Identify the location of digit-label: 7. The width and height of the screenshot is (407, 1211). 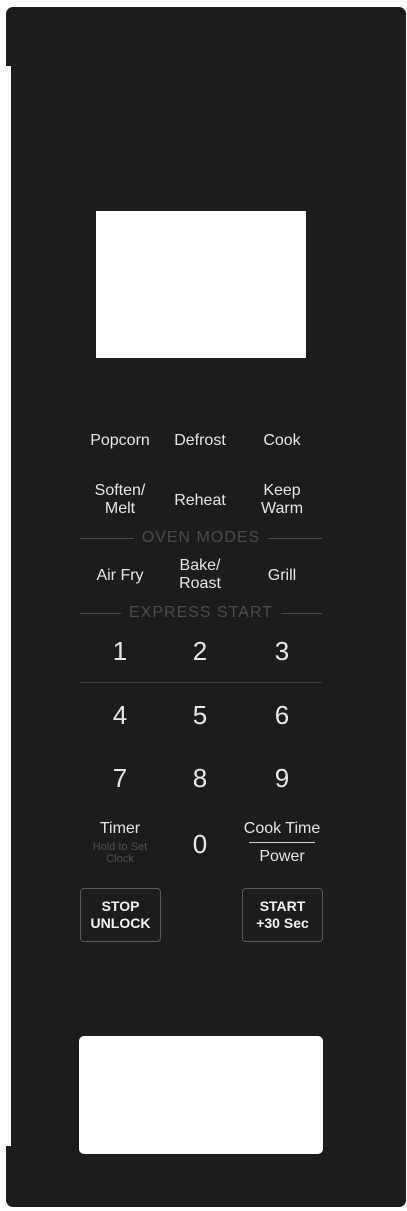
(120, 778).